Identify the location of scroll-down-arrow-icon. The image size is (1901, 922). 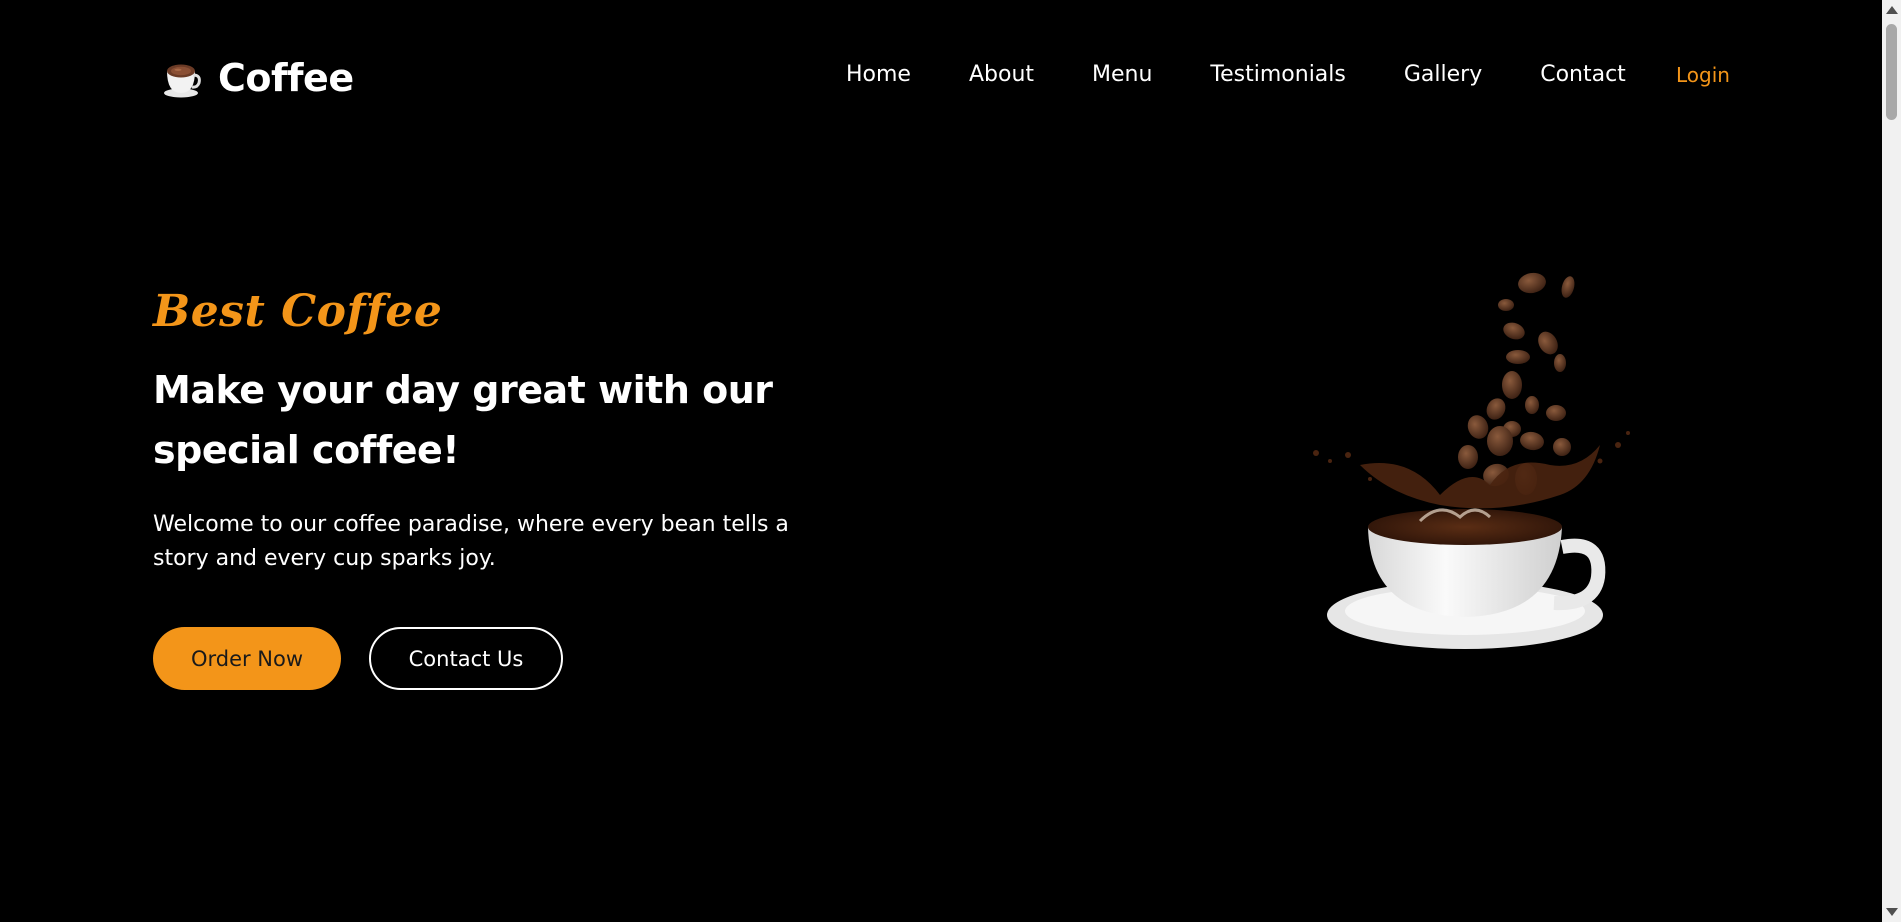
(1892, 912).